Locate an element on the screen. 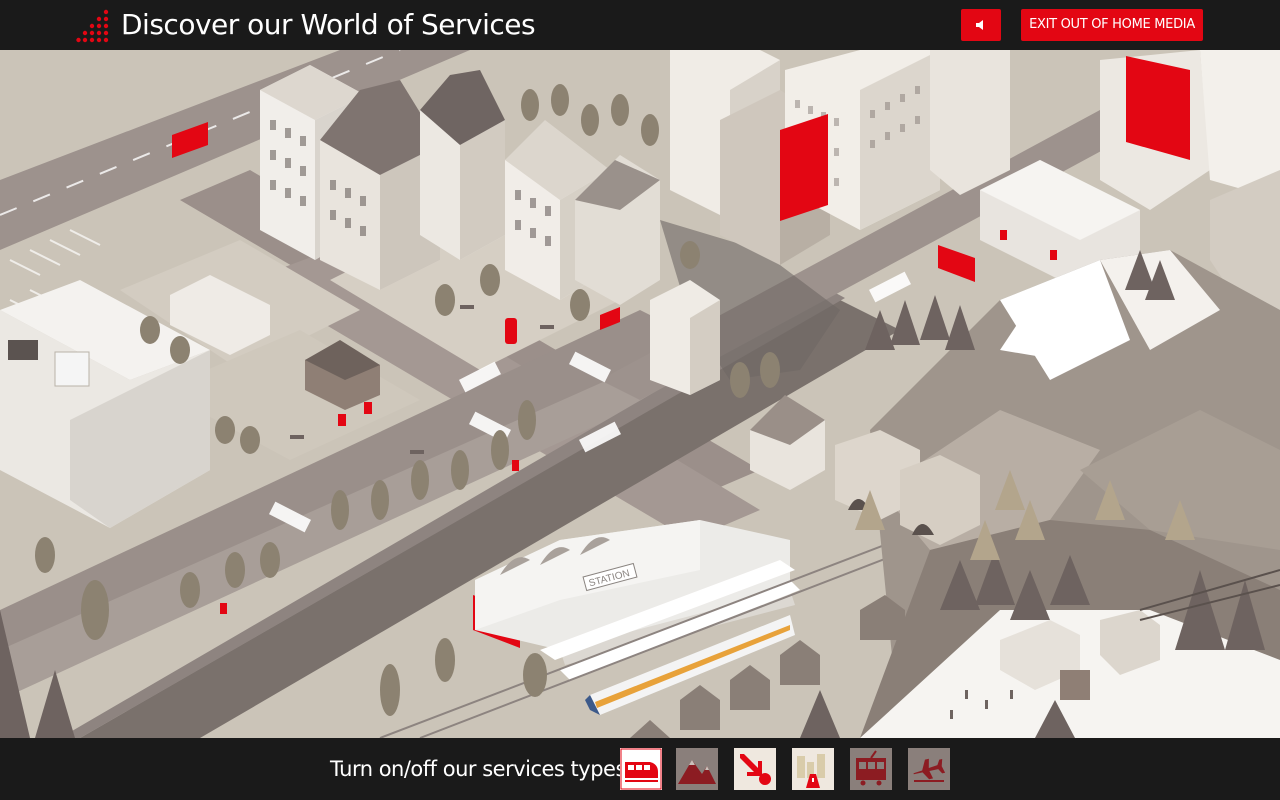 The image size is (1280, 800). filter-direct-target-button is located at coordinates (755, 769).